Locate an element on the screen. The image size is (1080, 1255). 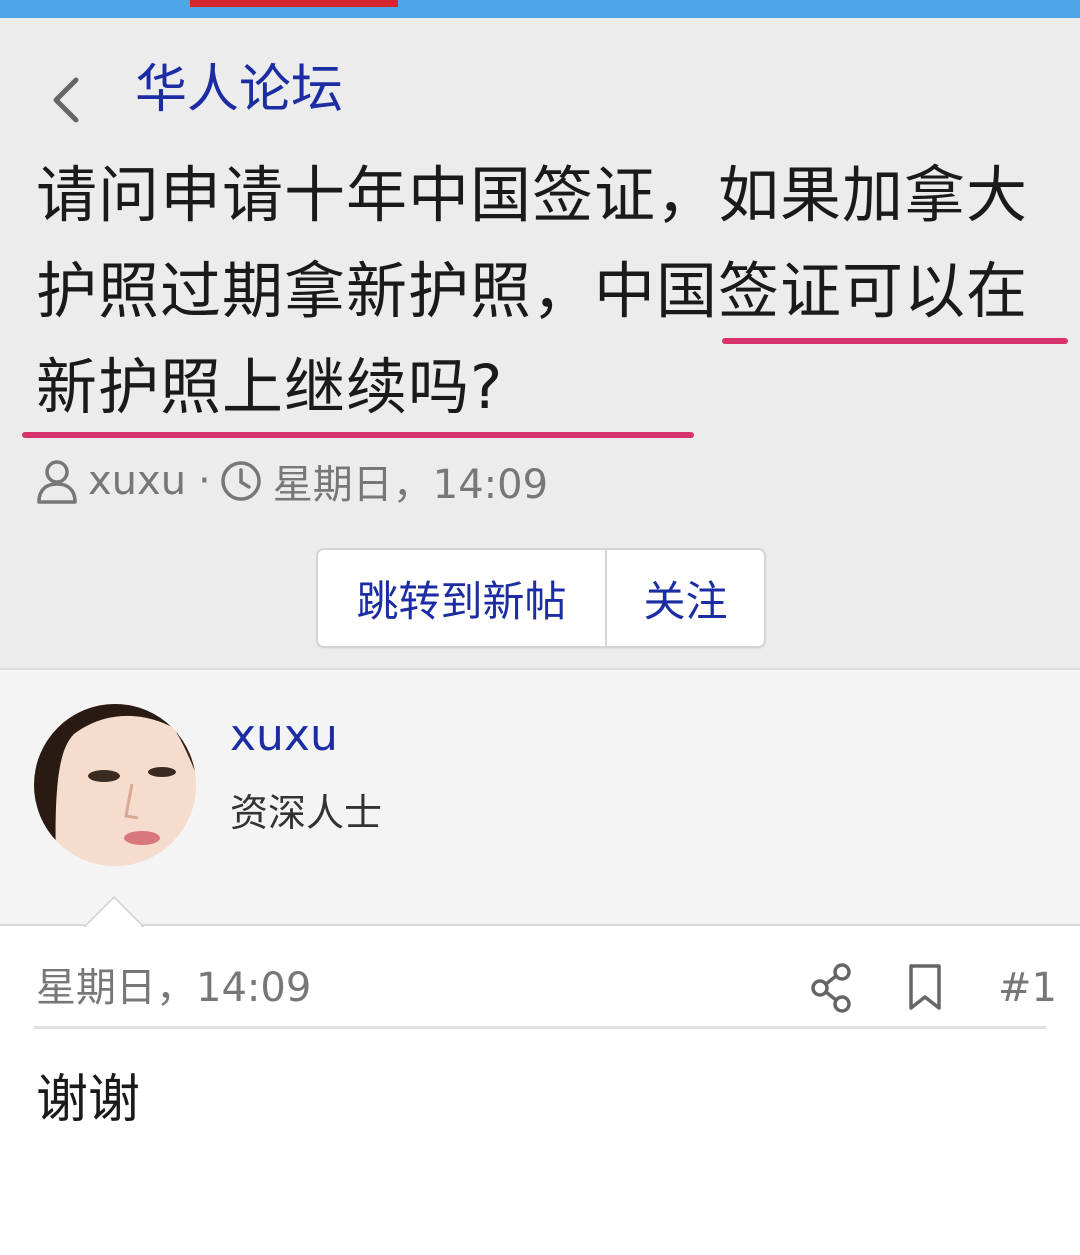
post-author-name: xuxu is located at coordinates (284, 735).